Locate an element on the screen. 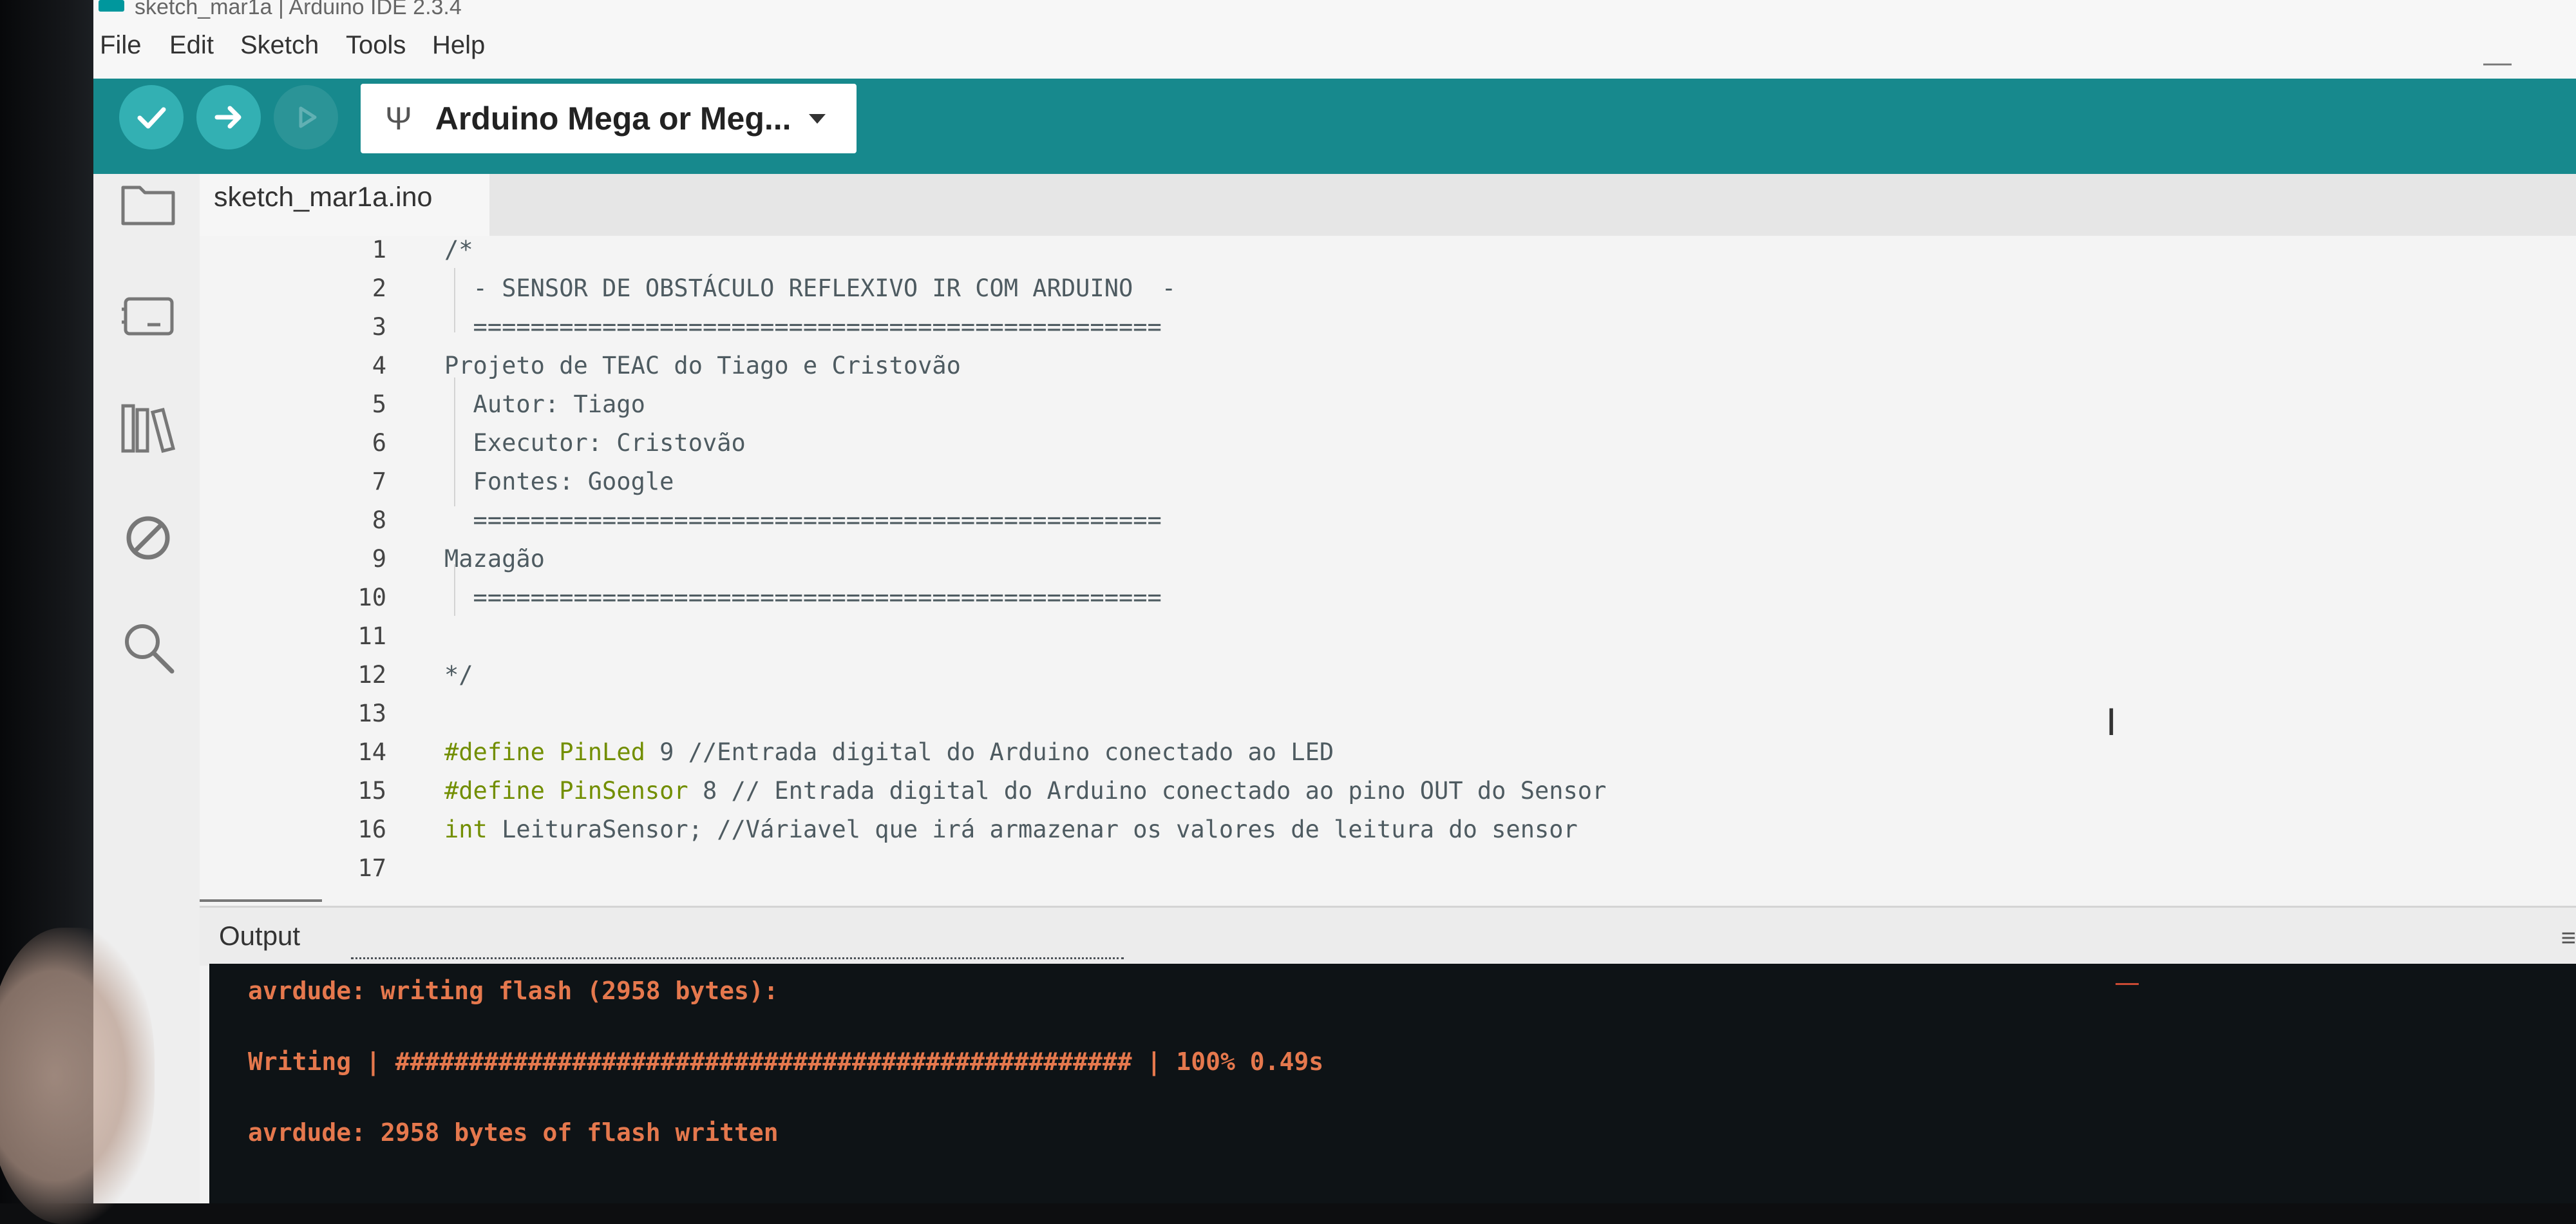 Image resolution: width=2576 pixels, height=1224 pixels. code-line: /* is located at coordinates (459, 249).